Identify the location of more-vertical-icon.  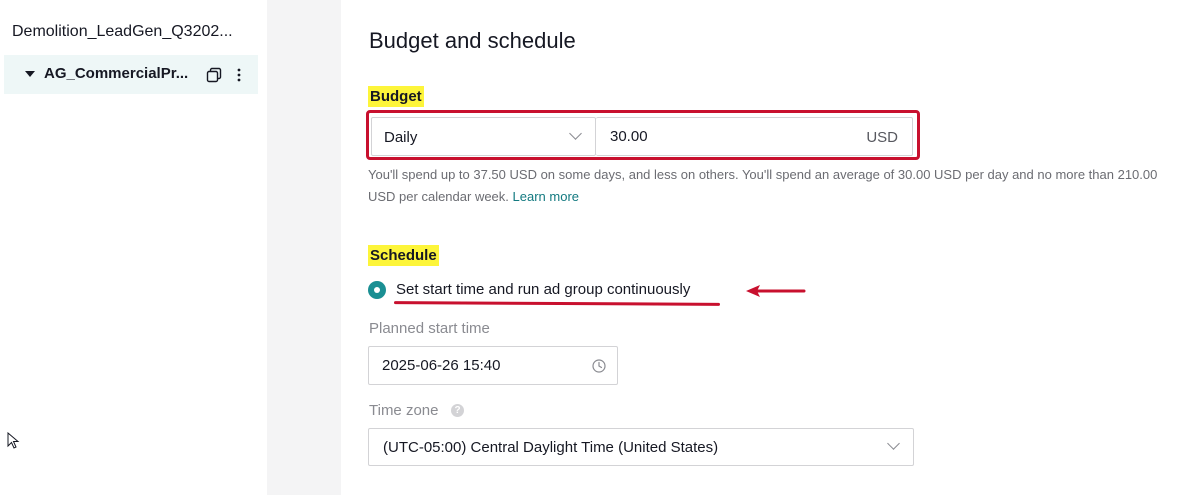
(239, 75).